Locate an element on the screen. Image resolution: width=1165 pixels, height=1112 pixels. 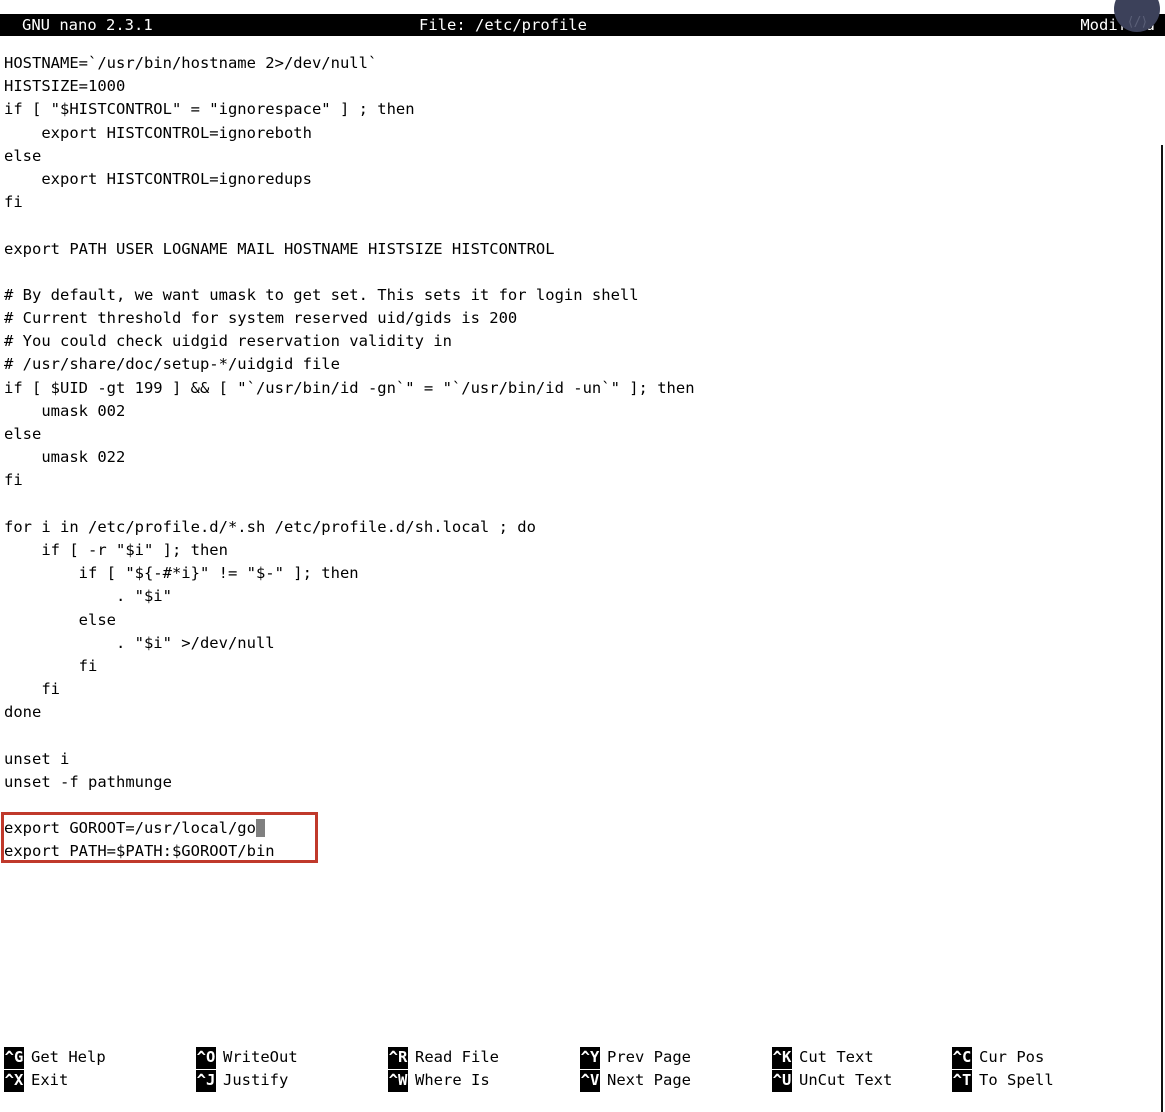
shortcut-column: ^Y Prev Page ^V Next Page is located at coordinates (675, 1069).